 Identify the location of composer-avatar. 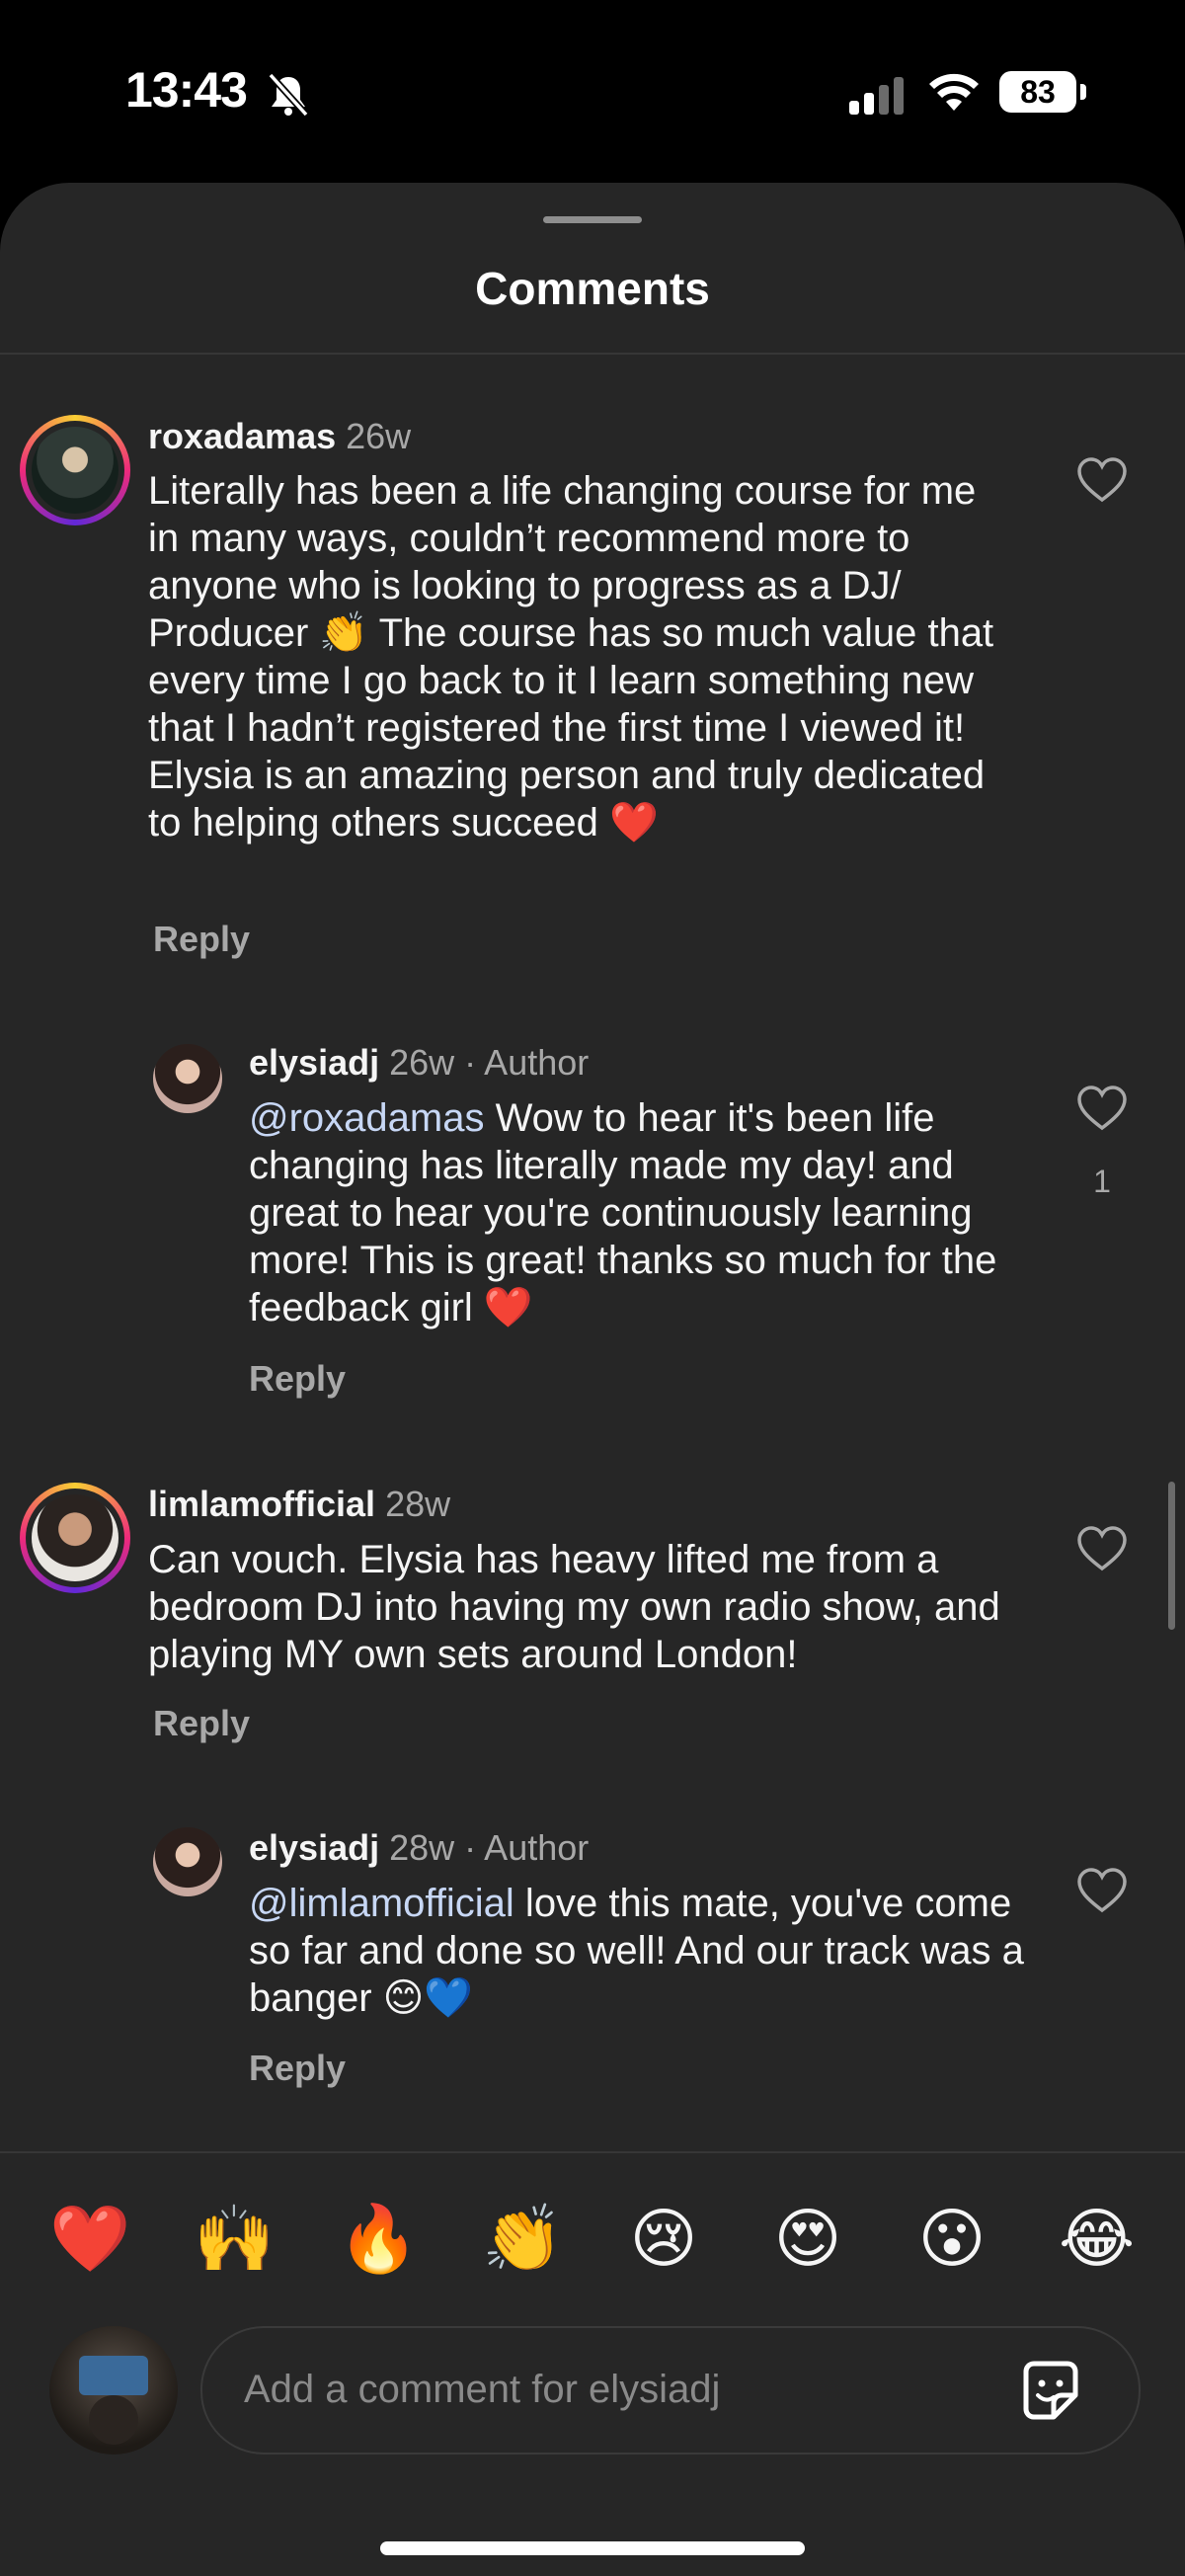
(113, 2390).